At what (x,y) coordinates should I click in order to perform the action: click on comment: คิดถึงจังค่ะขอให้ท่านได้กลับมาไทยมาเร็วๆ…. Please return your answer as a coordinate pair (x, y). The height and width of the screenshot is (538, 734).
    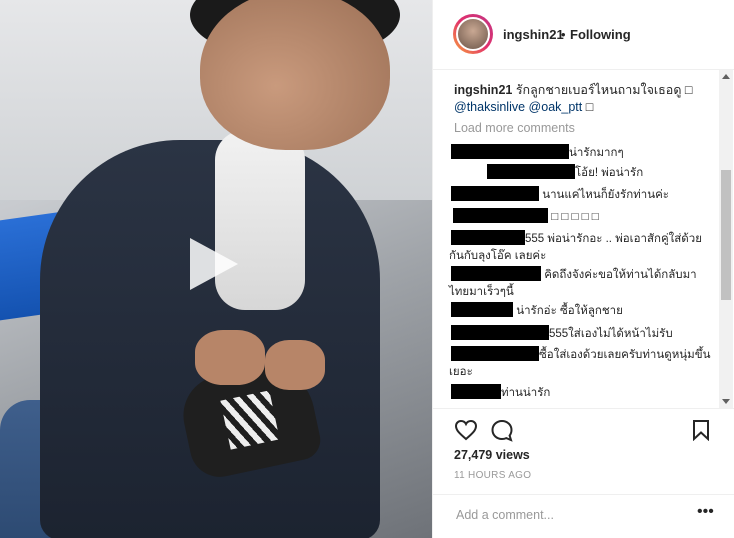
    Looking at the image, I should click on (580, 283).